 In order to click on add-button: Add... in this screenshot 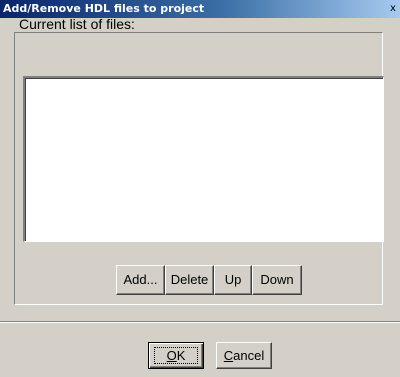, I will do `click(140, 280)`.